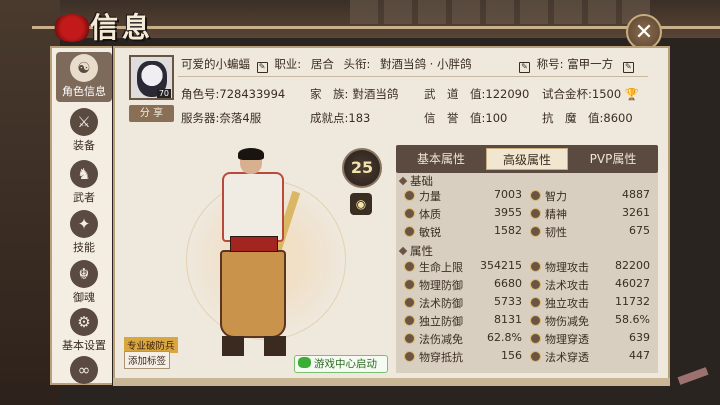 The image size is (720, 405). Describe the element at coordinates (430, 232) in the screenshot. I see `stat-label: 敏锐` at that location.